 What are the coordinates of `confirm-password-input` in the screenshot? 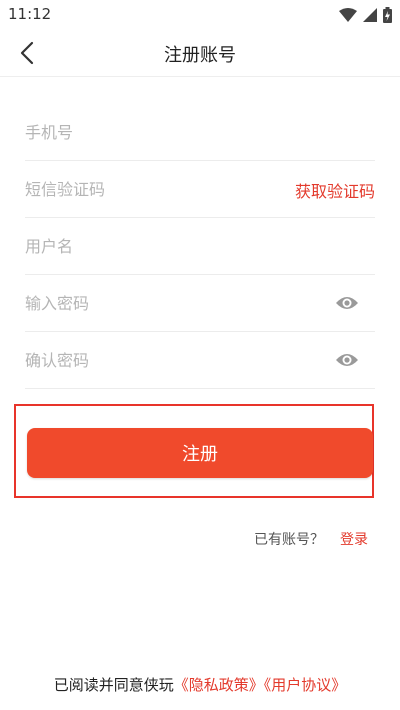 It's located at (155, 360).